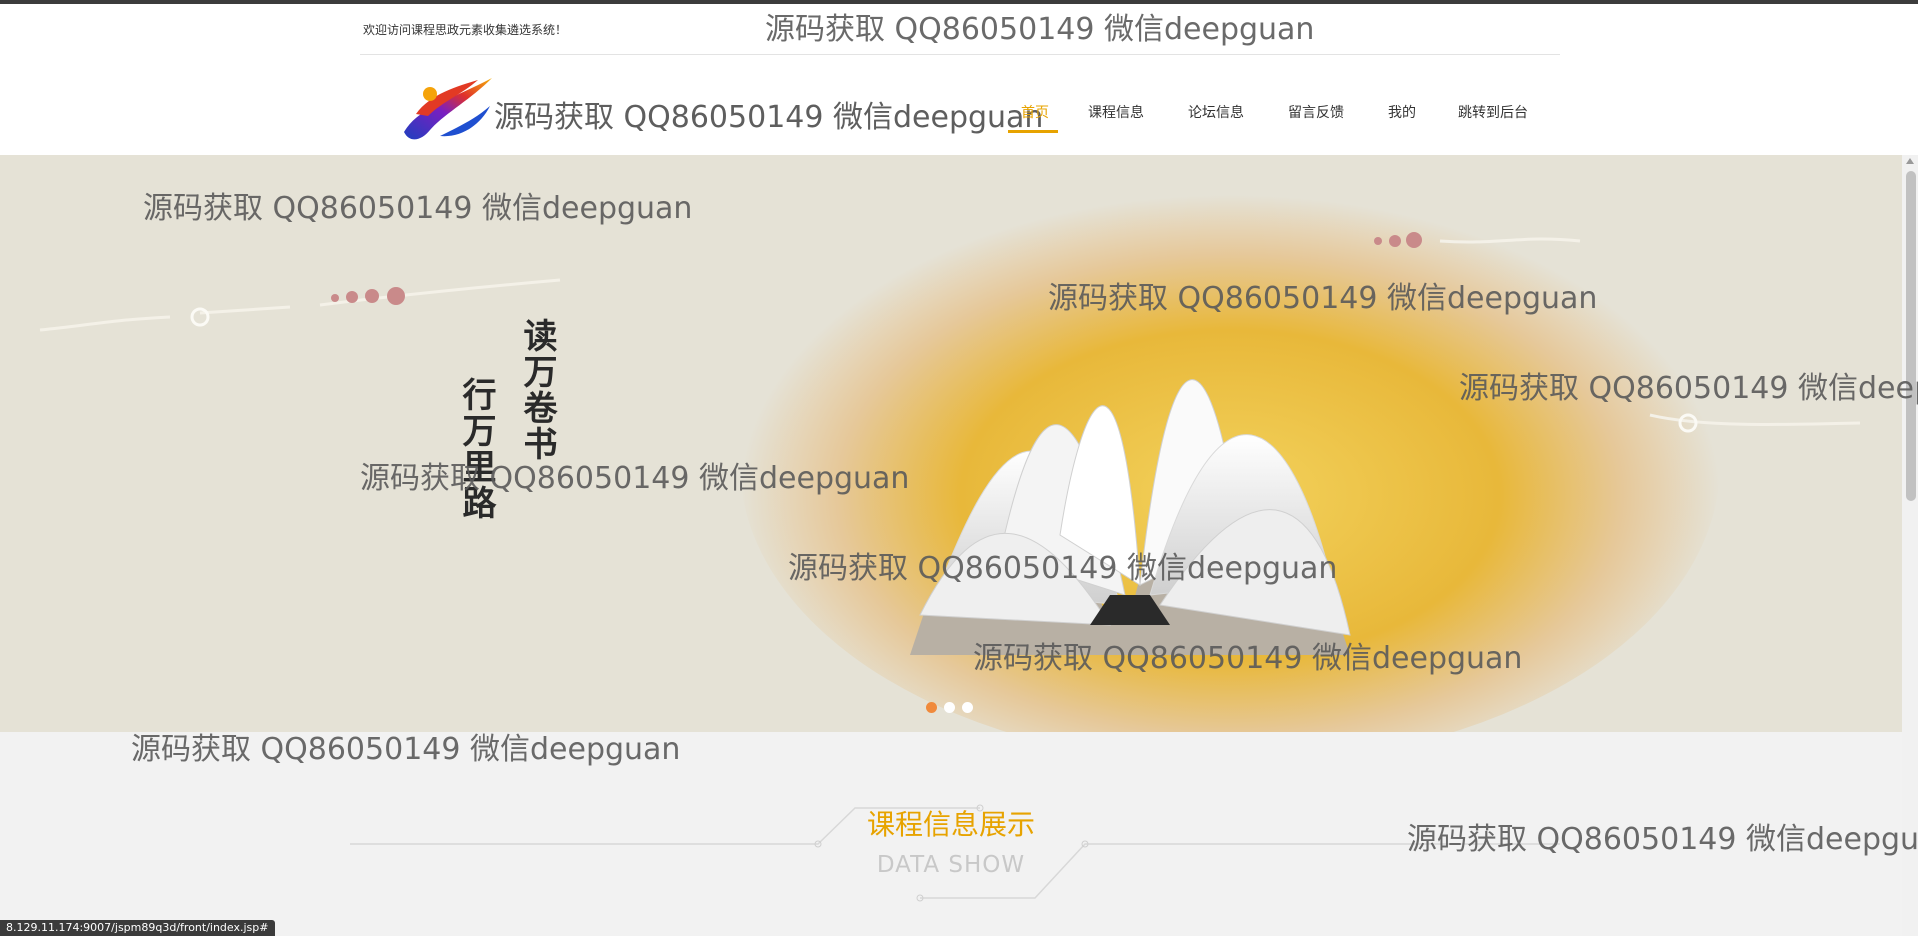 The width and height of the screenshot is (1918, 936). What do you see at coordinates (1316, 112) in the screenshot?
I see `nav-feedback: 留言反馈` at bounding box center [1316, 112].